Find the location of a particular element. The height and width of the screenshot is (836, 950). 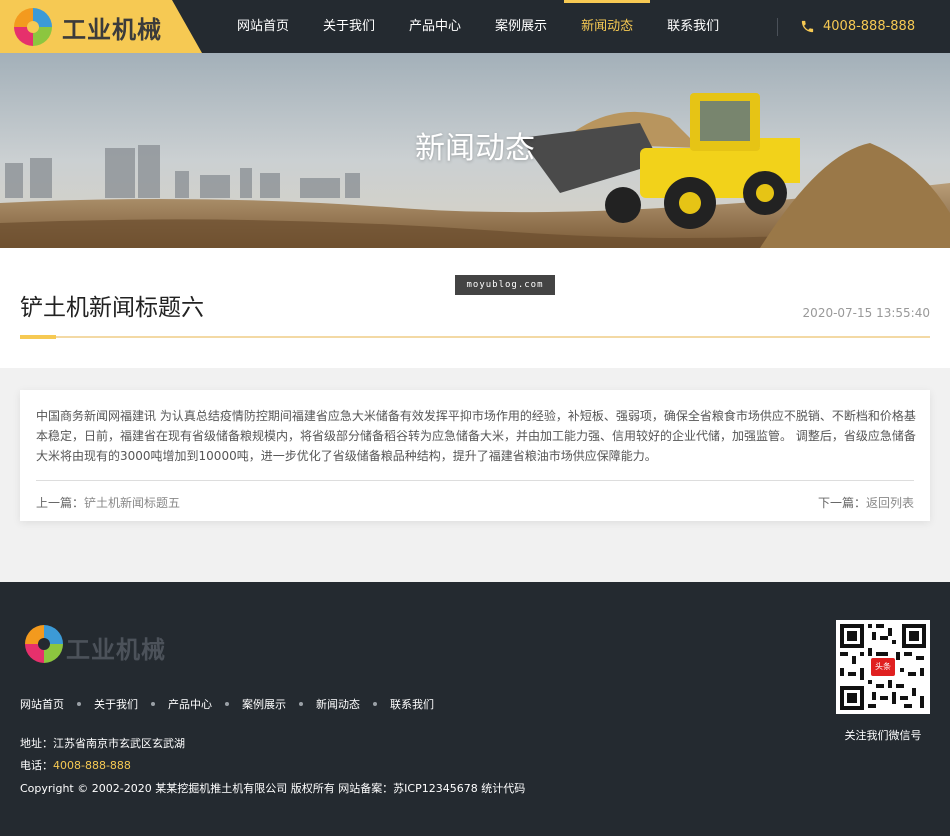

banner-title: 新闻动态 is located at coordinates (475, 148).